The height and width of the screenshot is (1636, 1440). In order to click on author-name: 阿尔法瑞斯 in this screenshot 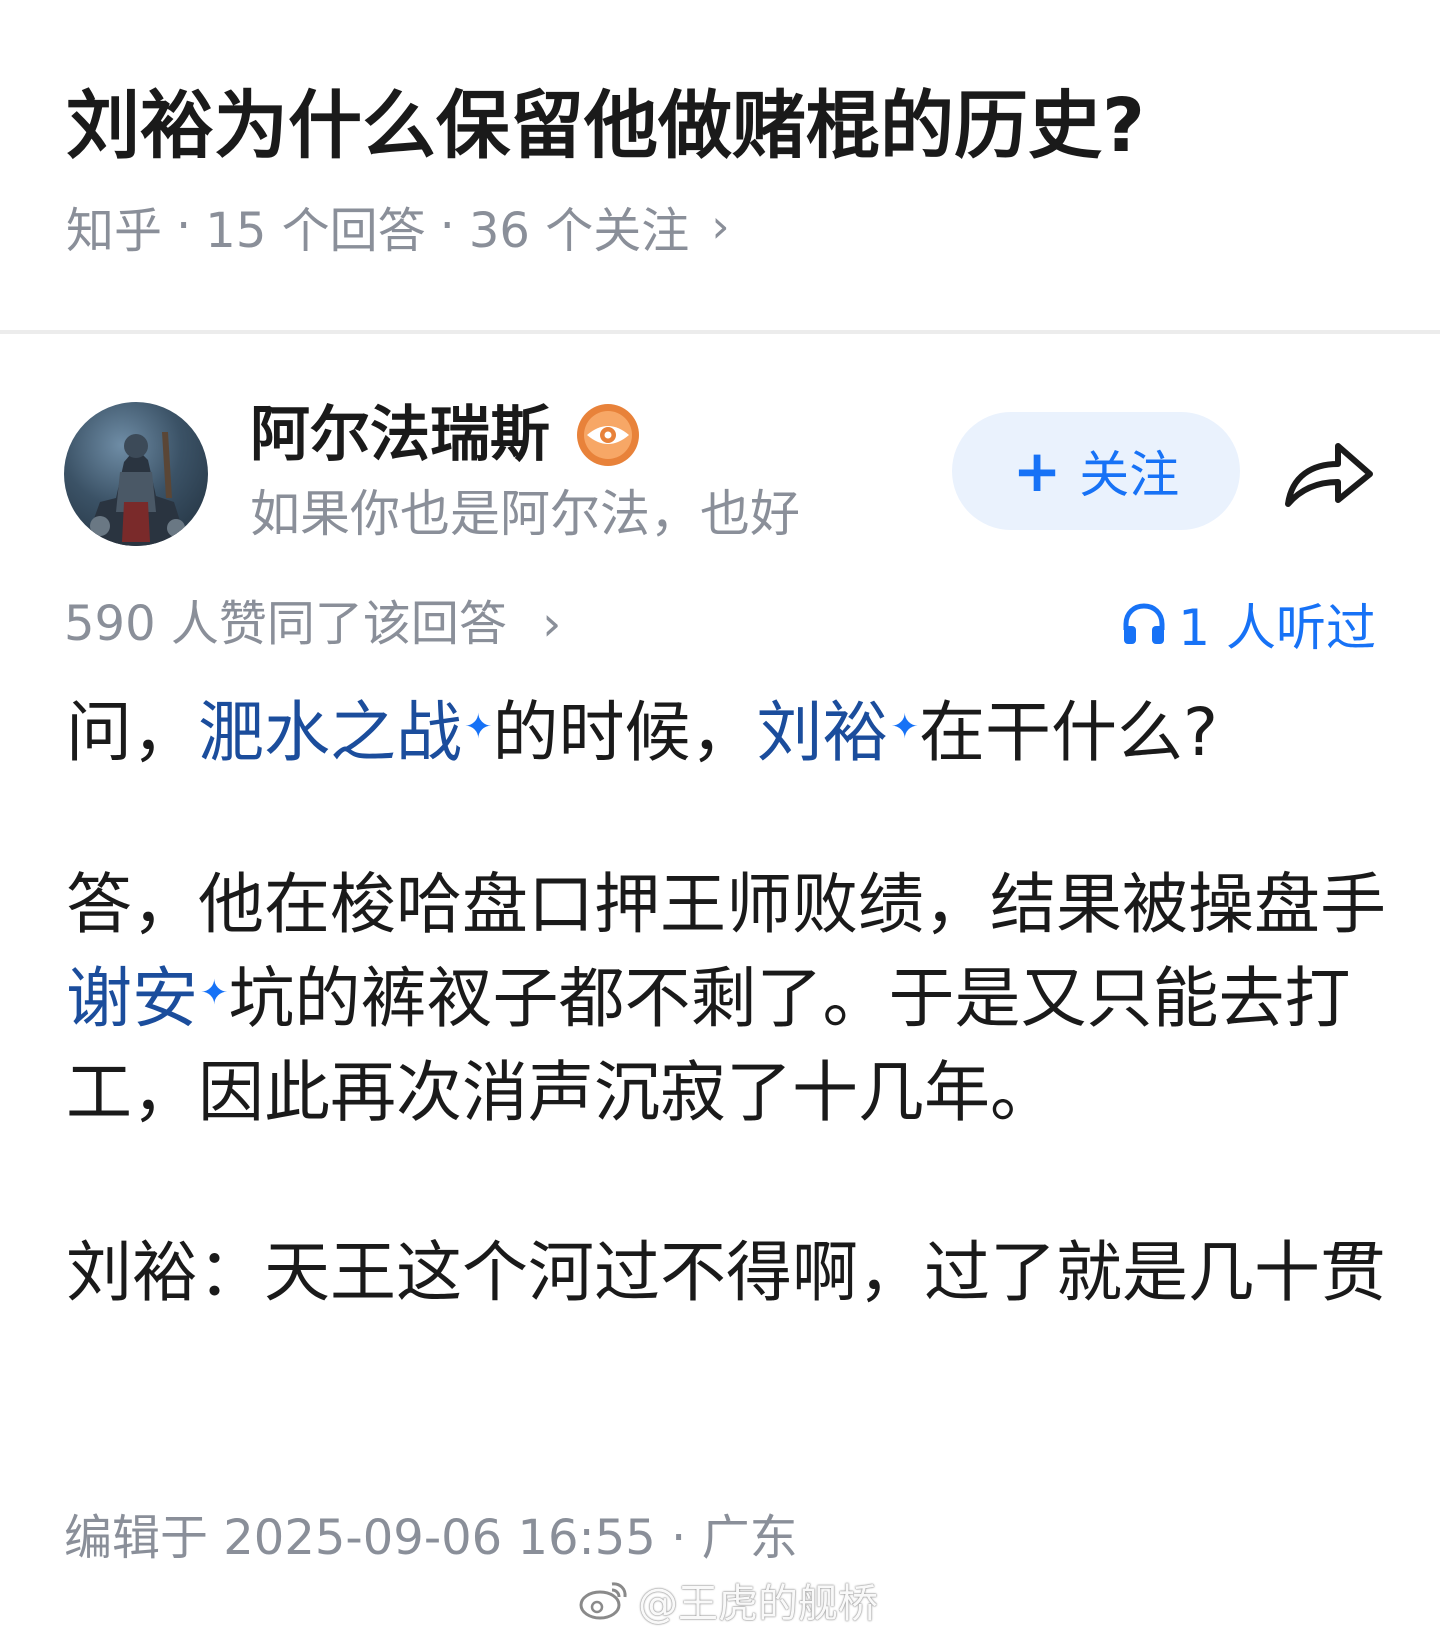, I will do `click(400, 435)`.